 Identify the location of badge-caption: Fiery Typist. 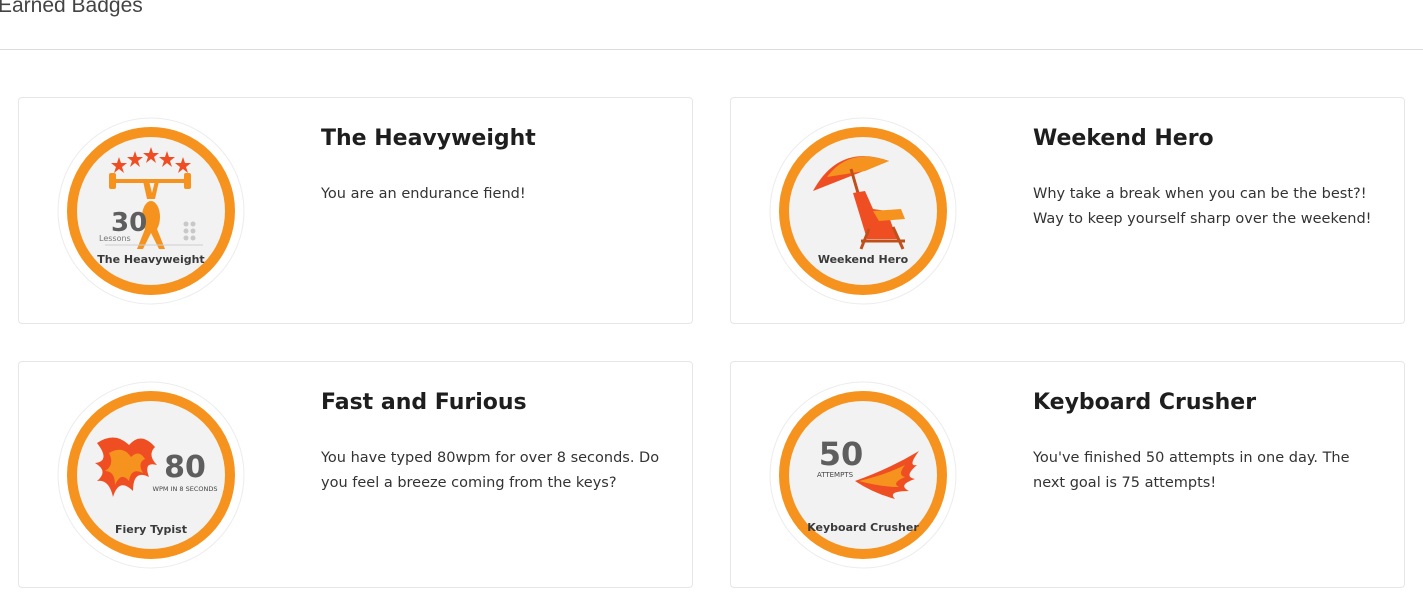
(151, 529).